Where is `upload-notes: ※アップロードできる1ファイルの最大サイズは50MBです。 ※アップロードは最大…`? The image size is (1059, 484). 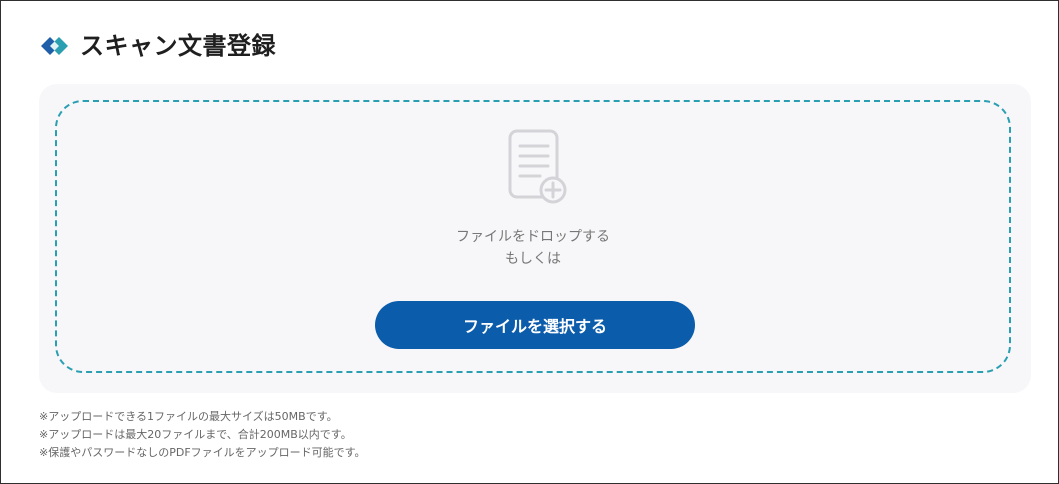 upload-notes: ※アップロードできる1ファイルの最大サイズは50MBです。 ※アップロードは最大… is located at coordinates (202, 435).